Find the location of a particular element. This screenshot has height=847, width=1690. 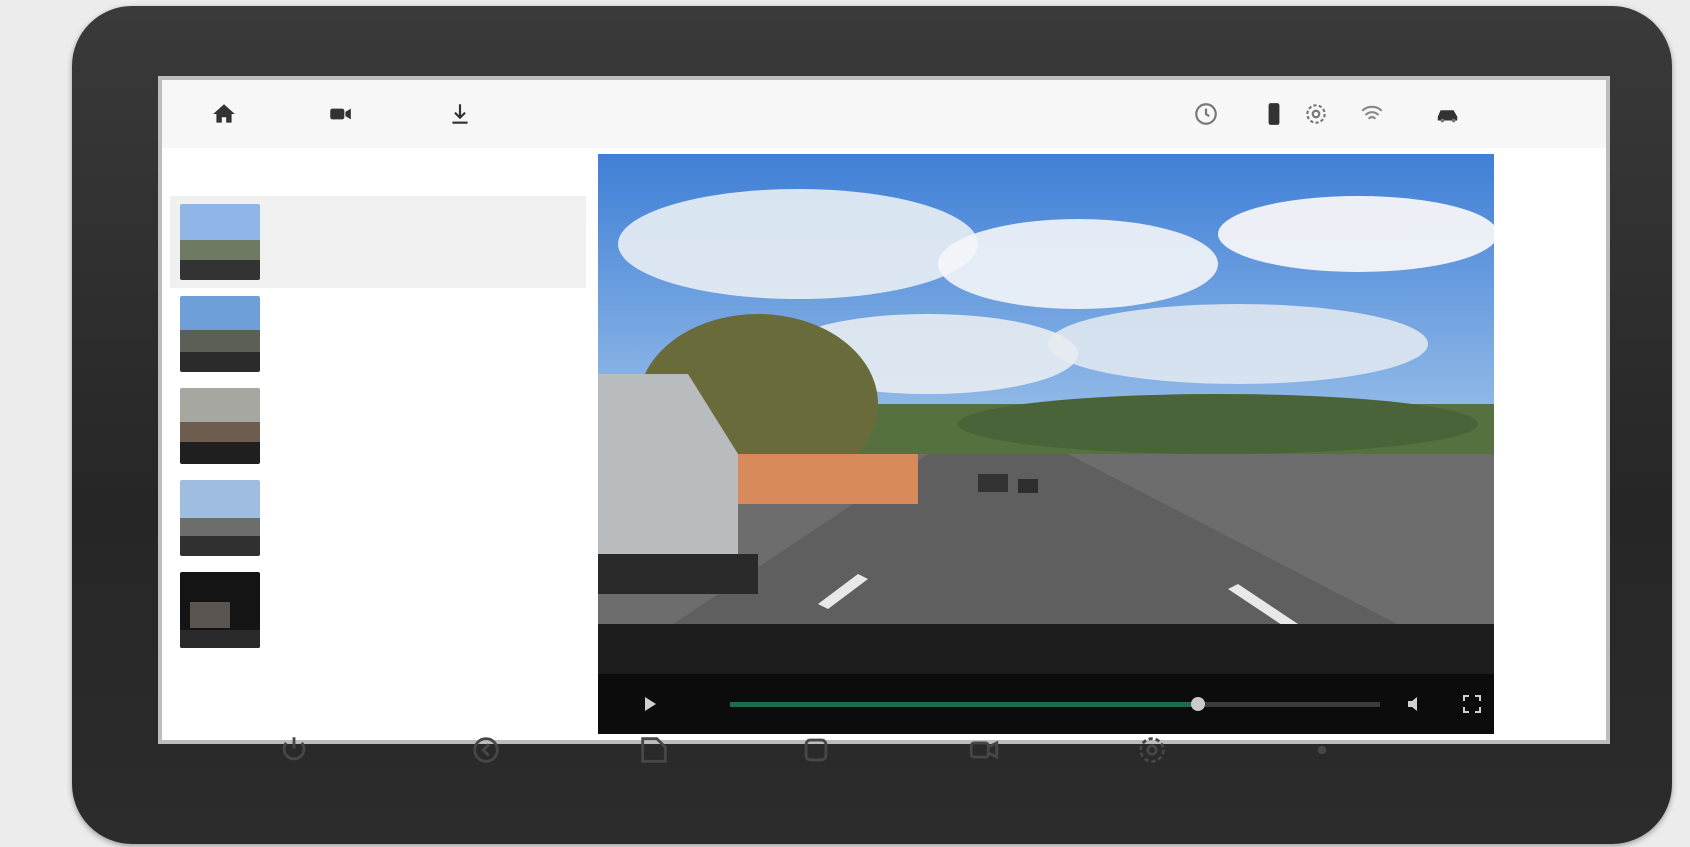

progress-bar is located at coordinates (1055, 704).